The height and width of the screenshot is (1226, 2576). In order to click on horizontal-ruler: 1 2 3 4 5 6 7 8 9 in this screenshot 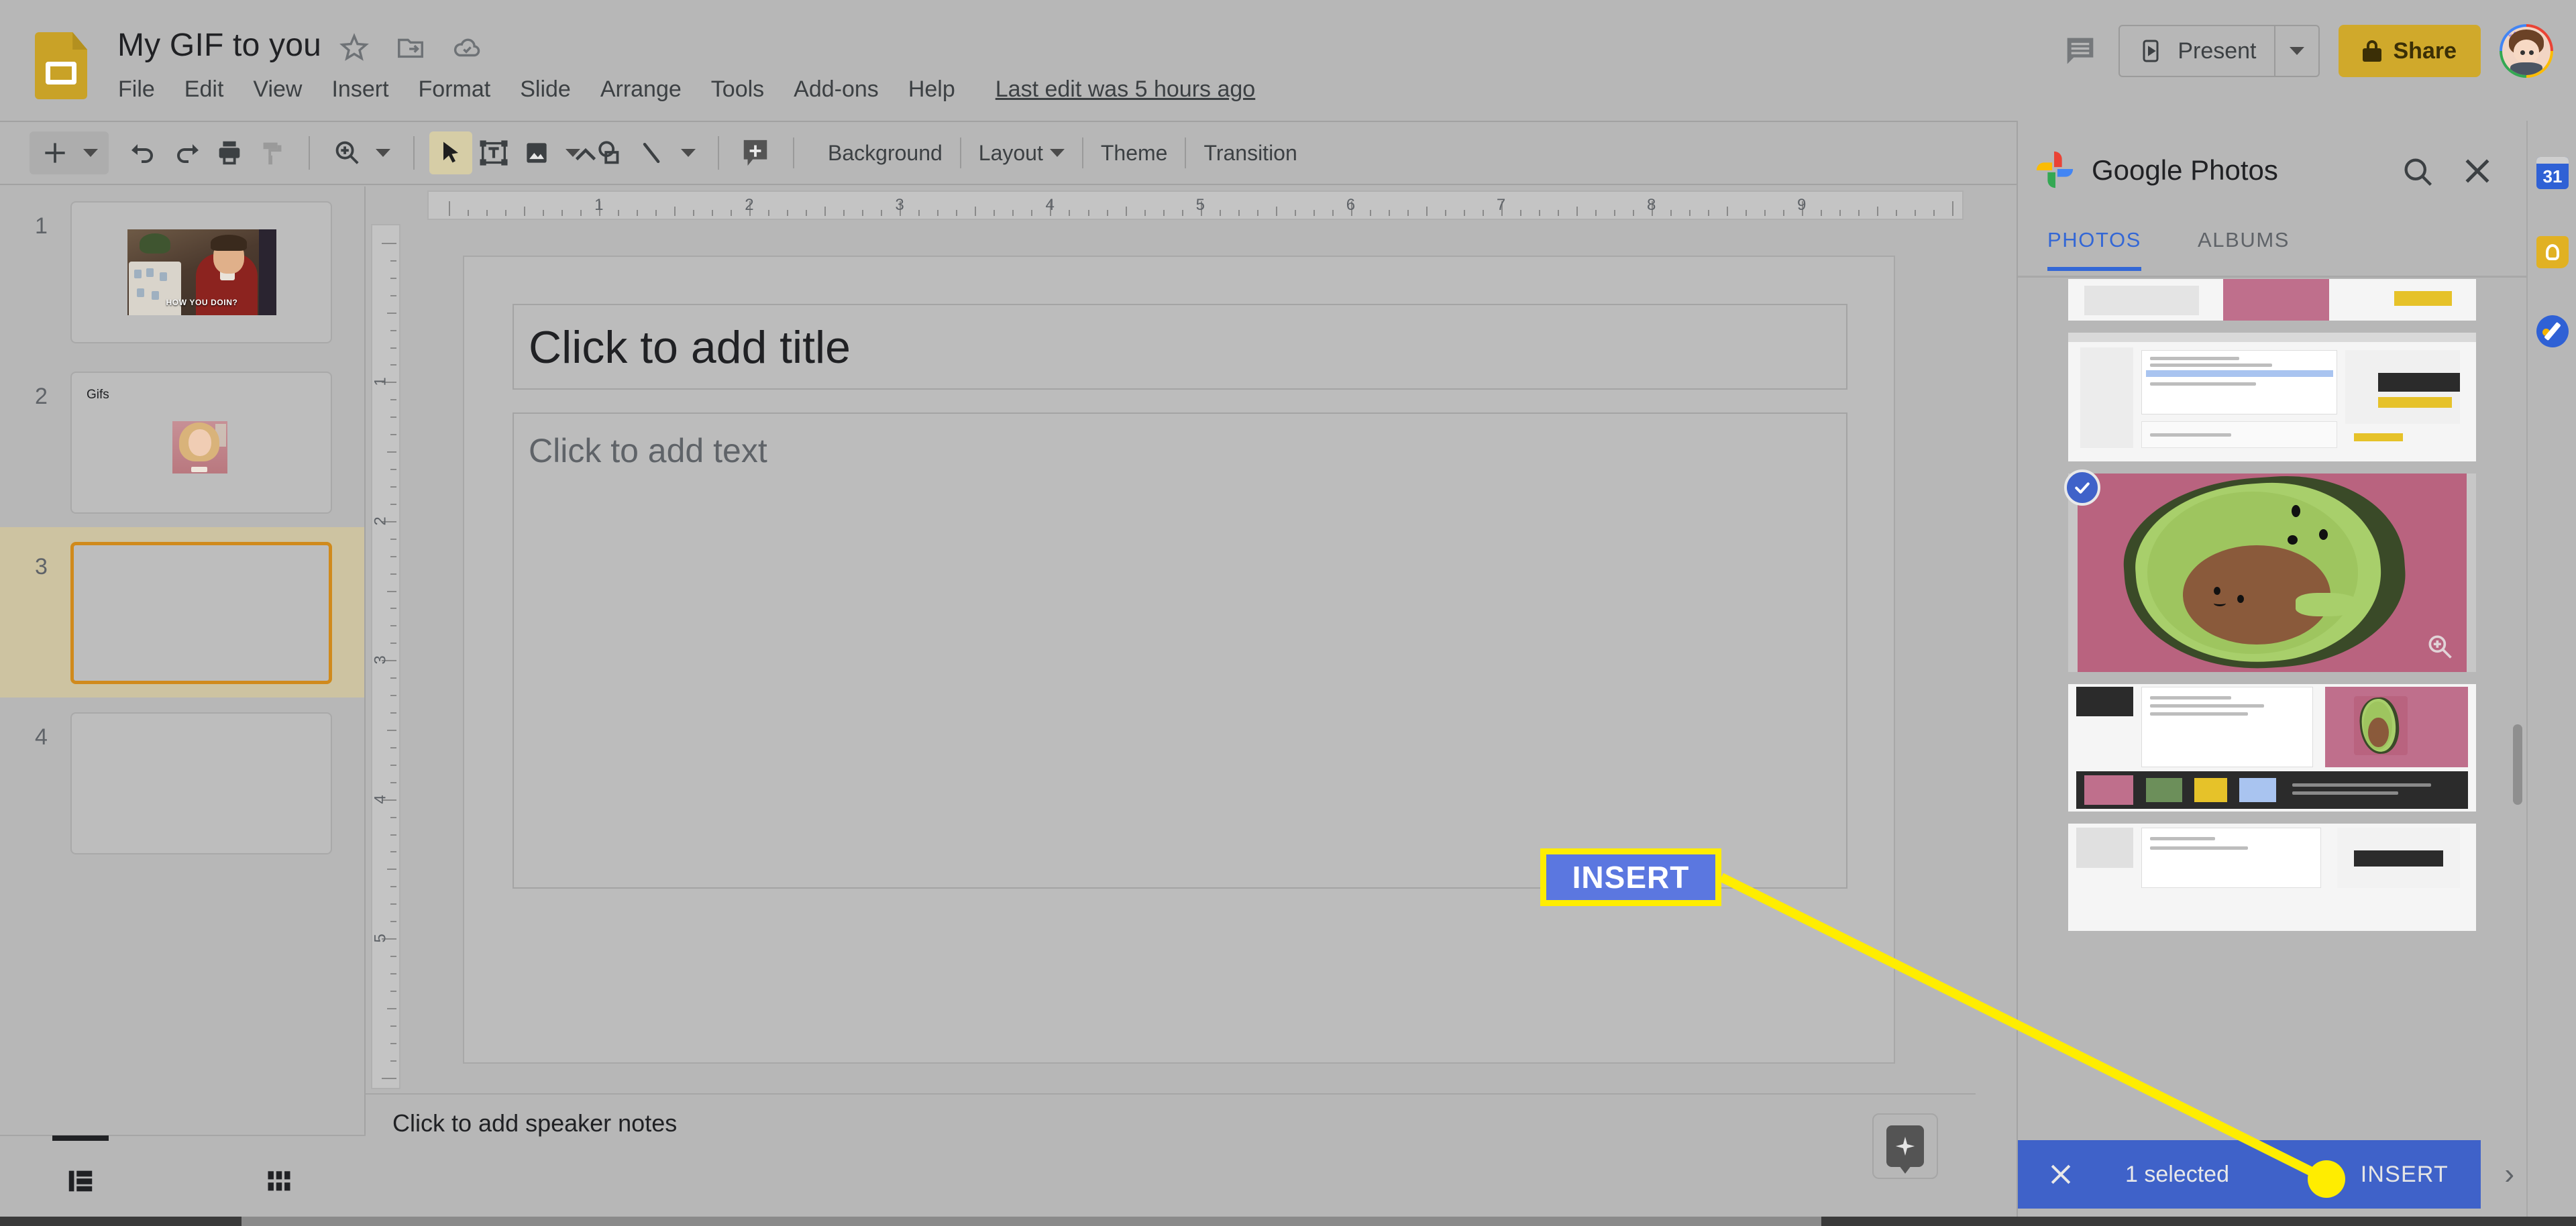, I will do `click(1195, 205)`.